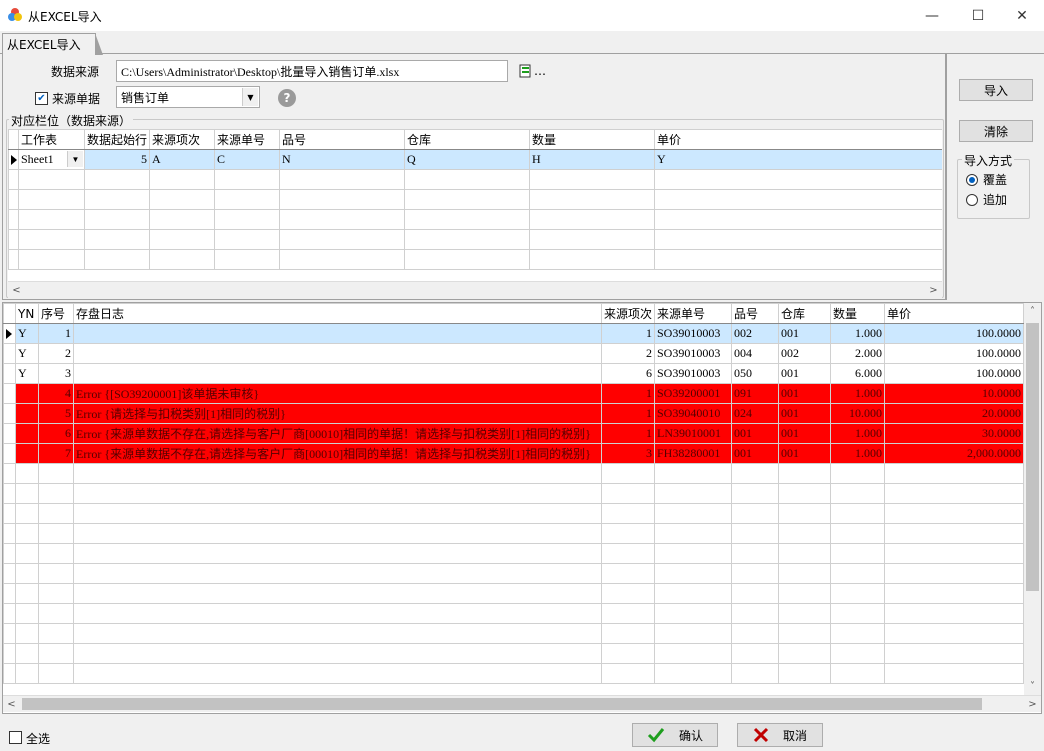 This screenshot has width=1044, height=751. I want to click on source-no-cell: FH38280001, so click(693, 453).